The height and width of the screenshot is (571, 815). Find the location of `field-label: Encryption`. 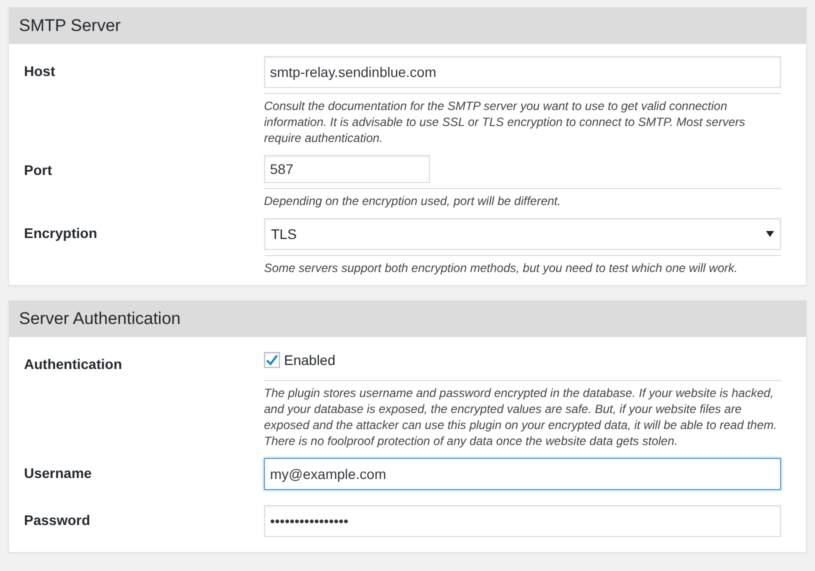

field-label: Encryption is located at coordinates (61, 233).